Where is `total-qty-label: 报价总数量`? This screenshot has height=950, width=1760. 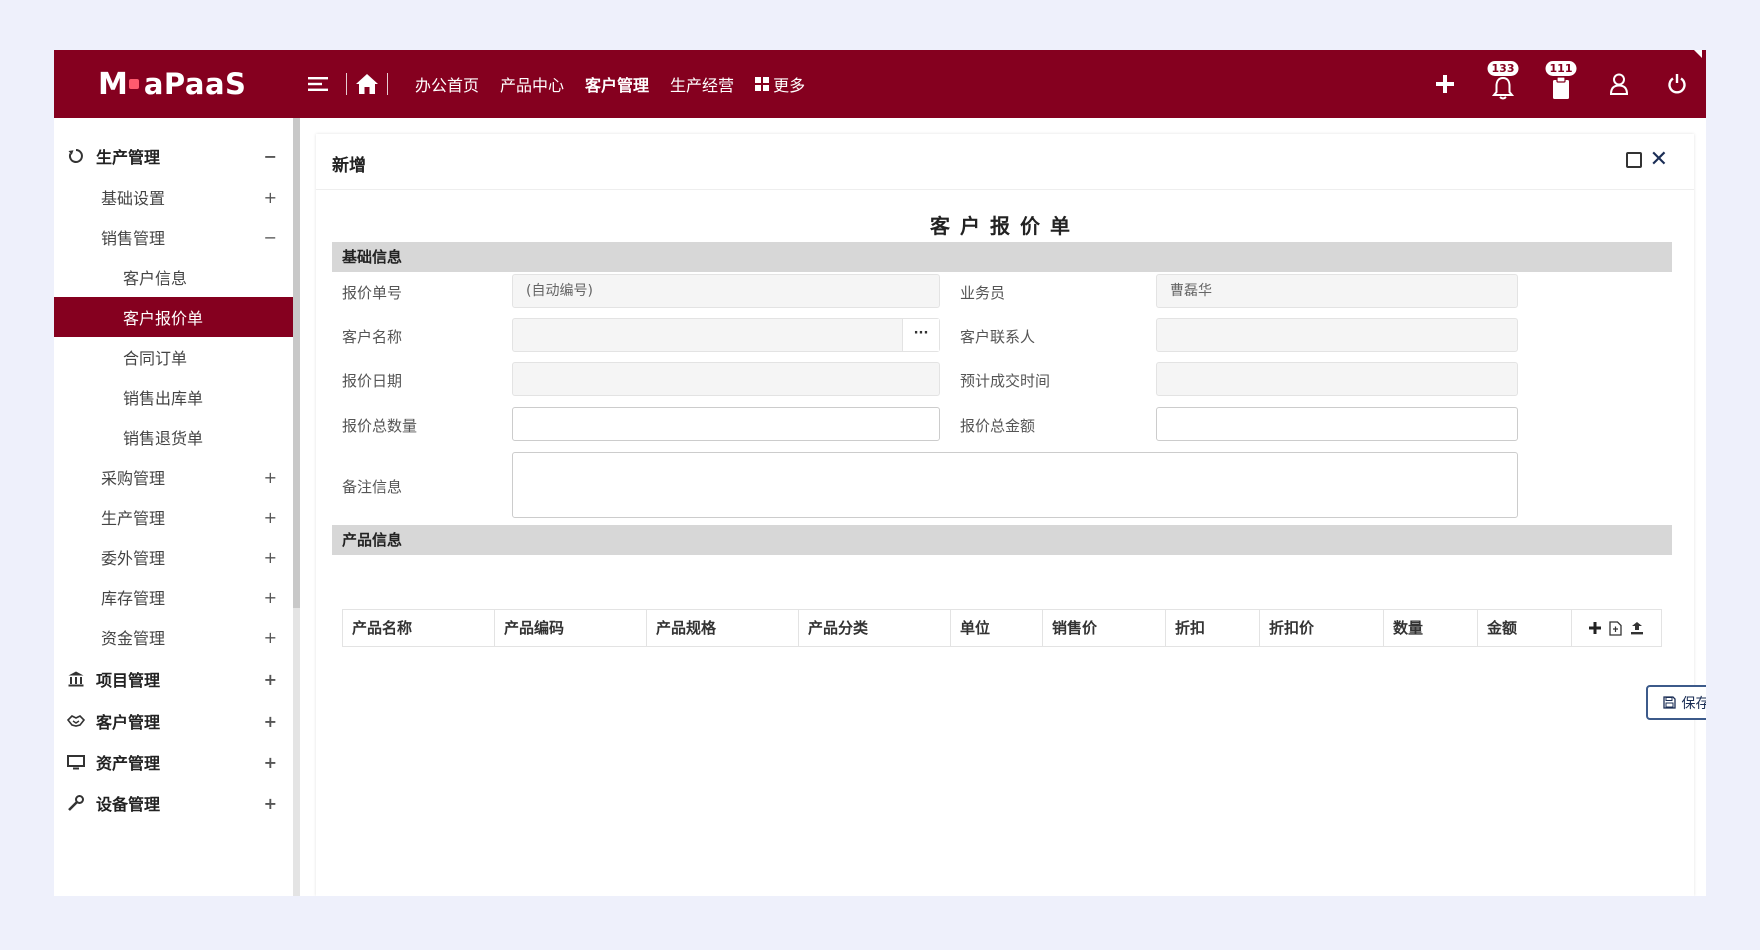 total-qty-label: 报价总数量 is located at coordinates (380, 426).